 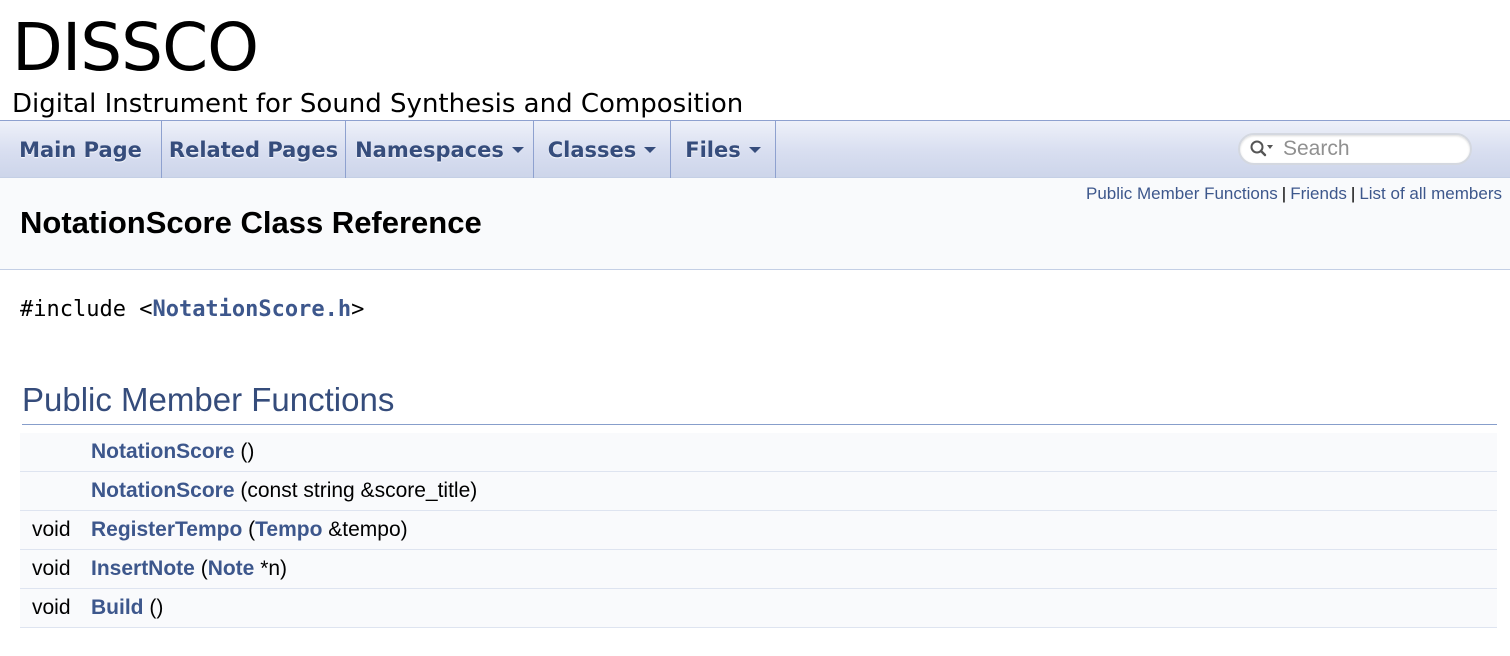 What do you see at coordinates (1182, 193) in the screenshot?
I see `link-public-member-functions: Public Member Functions` at bounding box center [1182, 193].